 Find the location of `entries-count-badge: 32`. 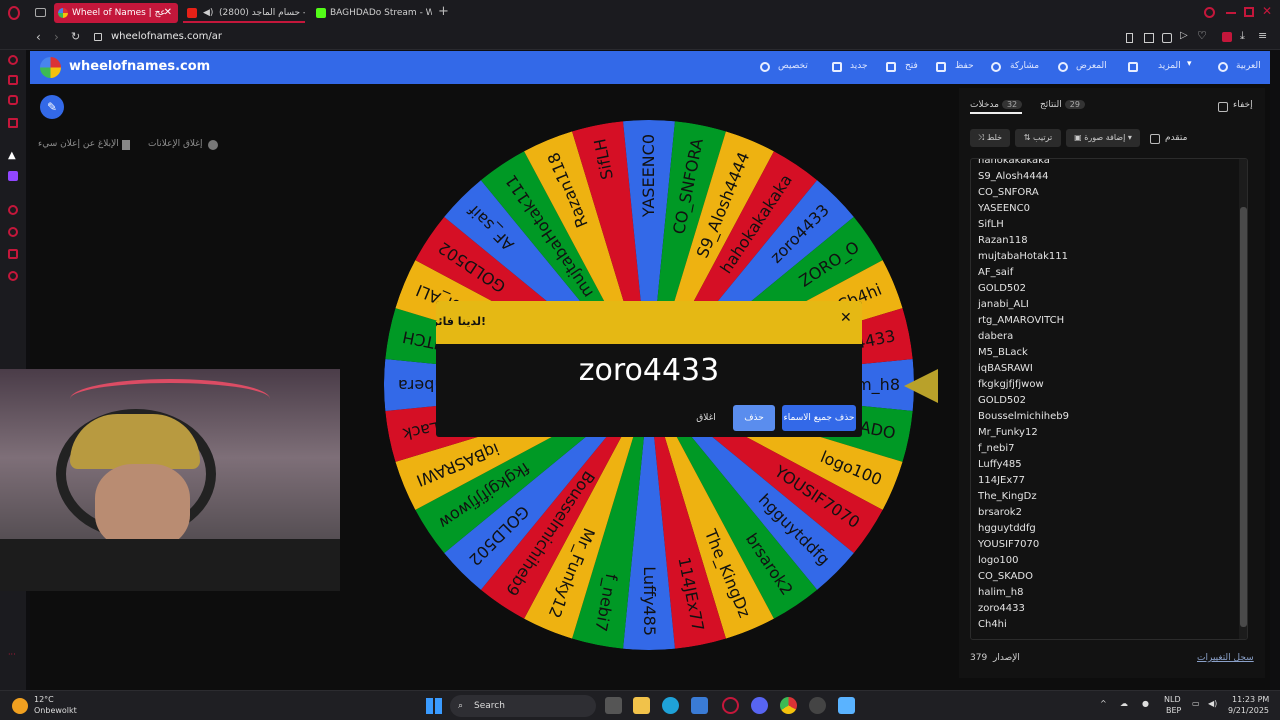

entries-count-badge: 32 is located at coordinates (1012, 104).